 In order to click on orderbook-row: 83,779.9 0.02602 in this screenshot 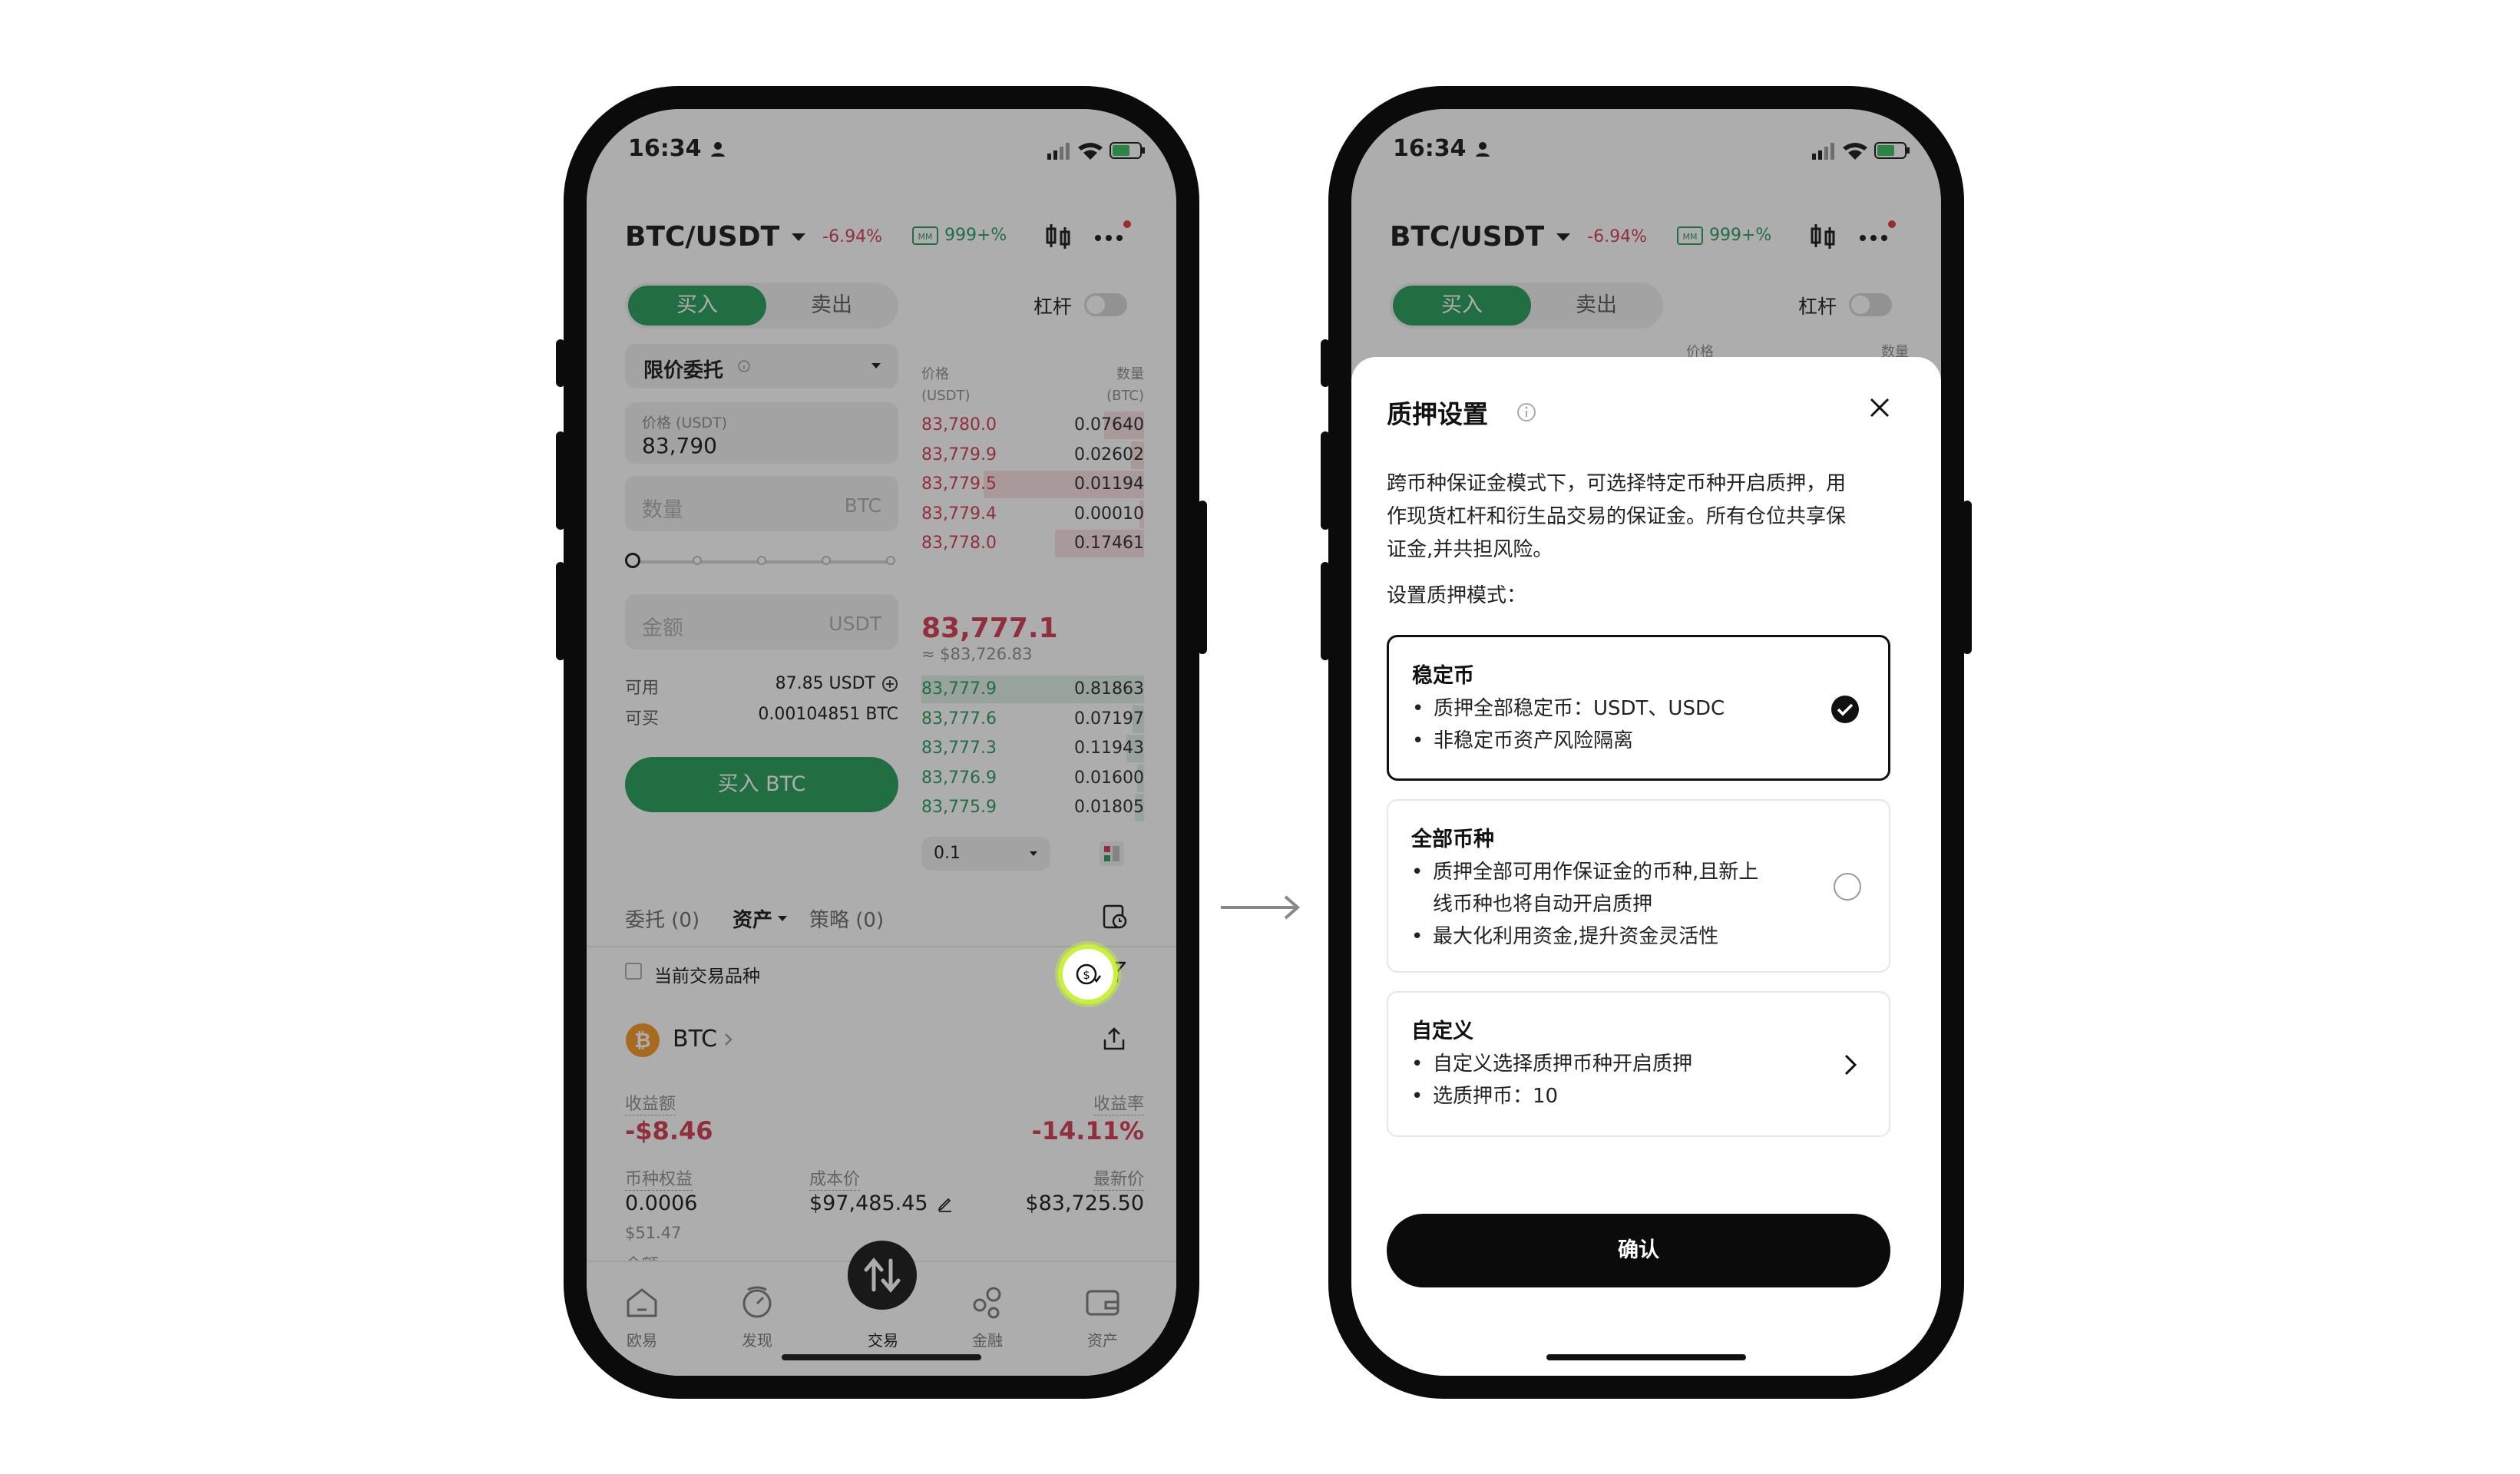, I will do `click(1032, 456)`.